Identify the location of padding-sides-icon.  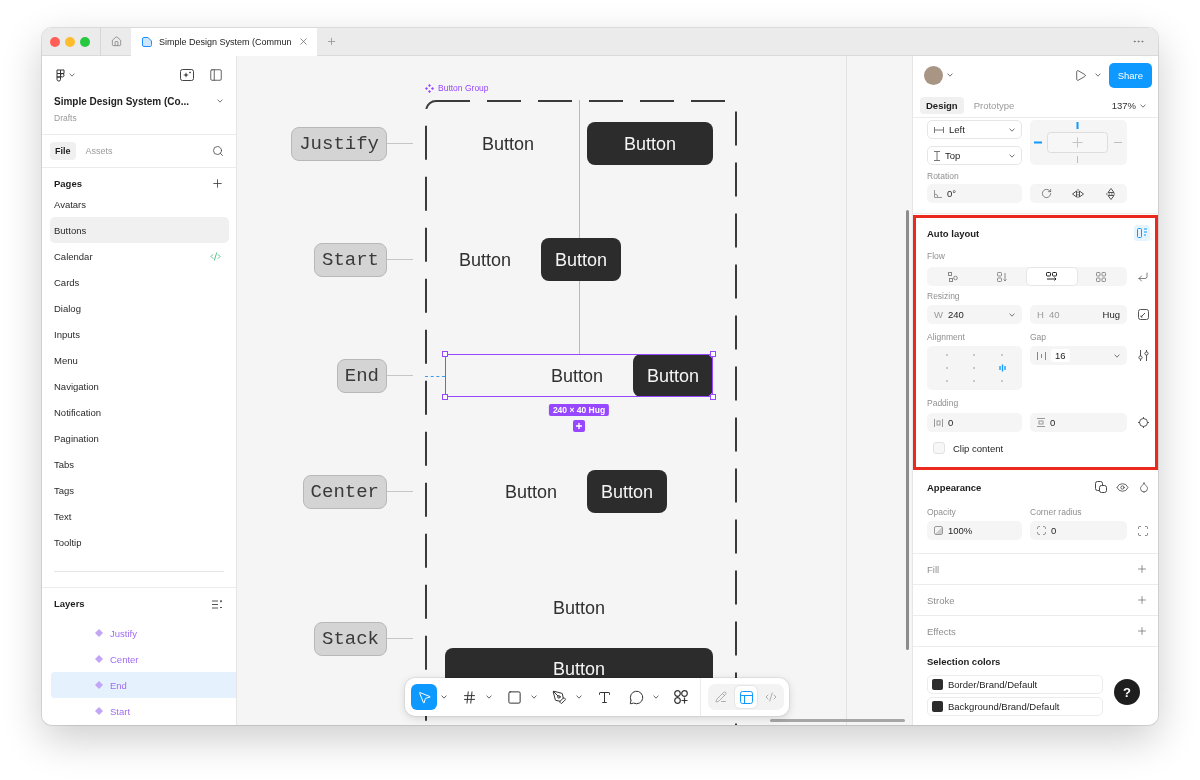
(1143, 422).